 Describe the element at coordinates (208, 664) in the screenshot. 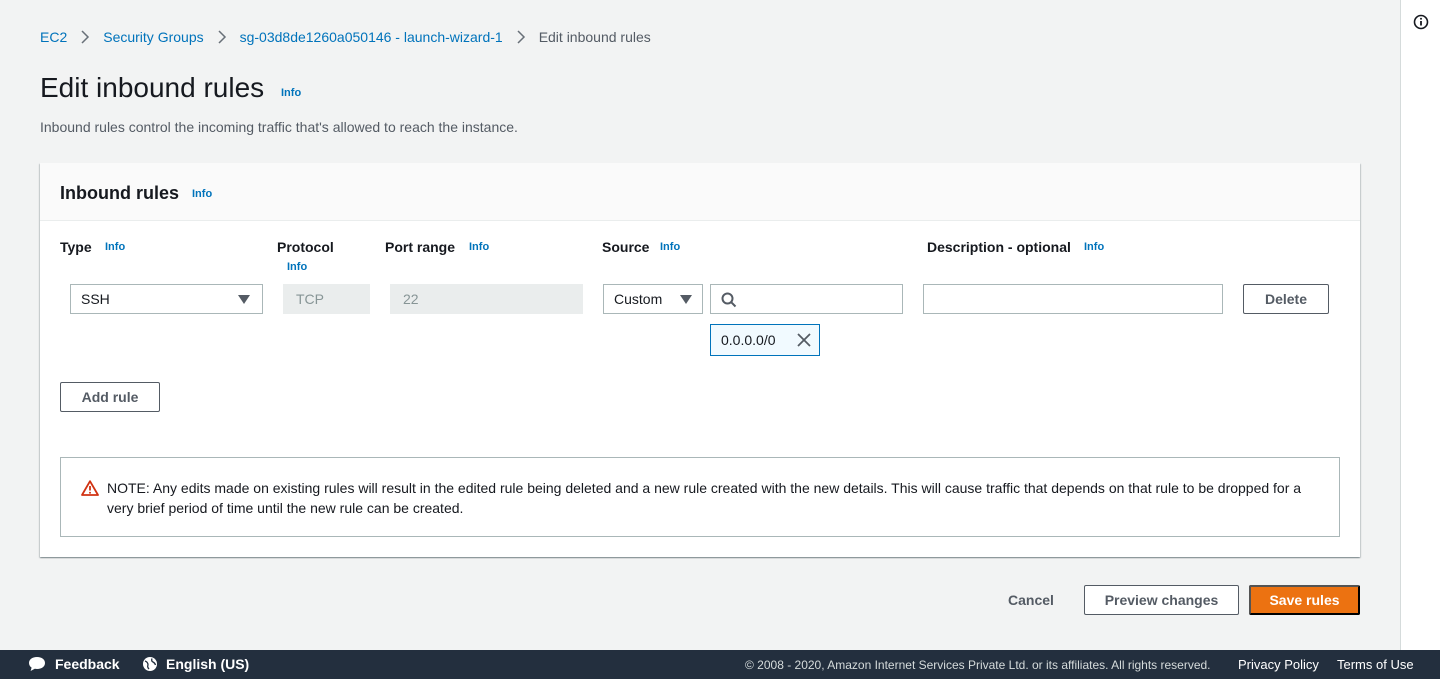

I see `language-label: English (US)` at that location.